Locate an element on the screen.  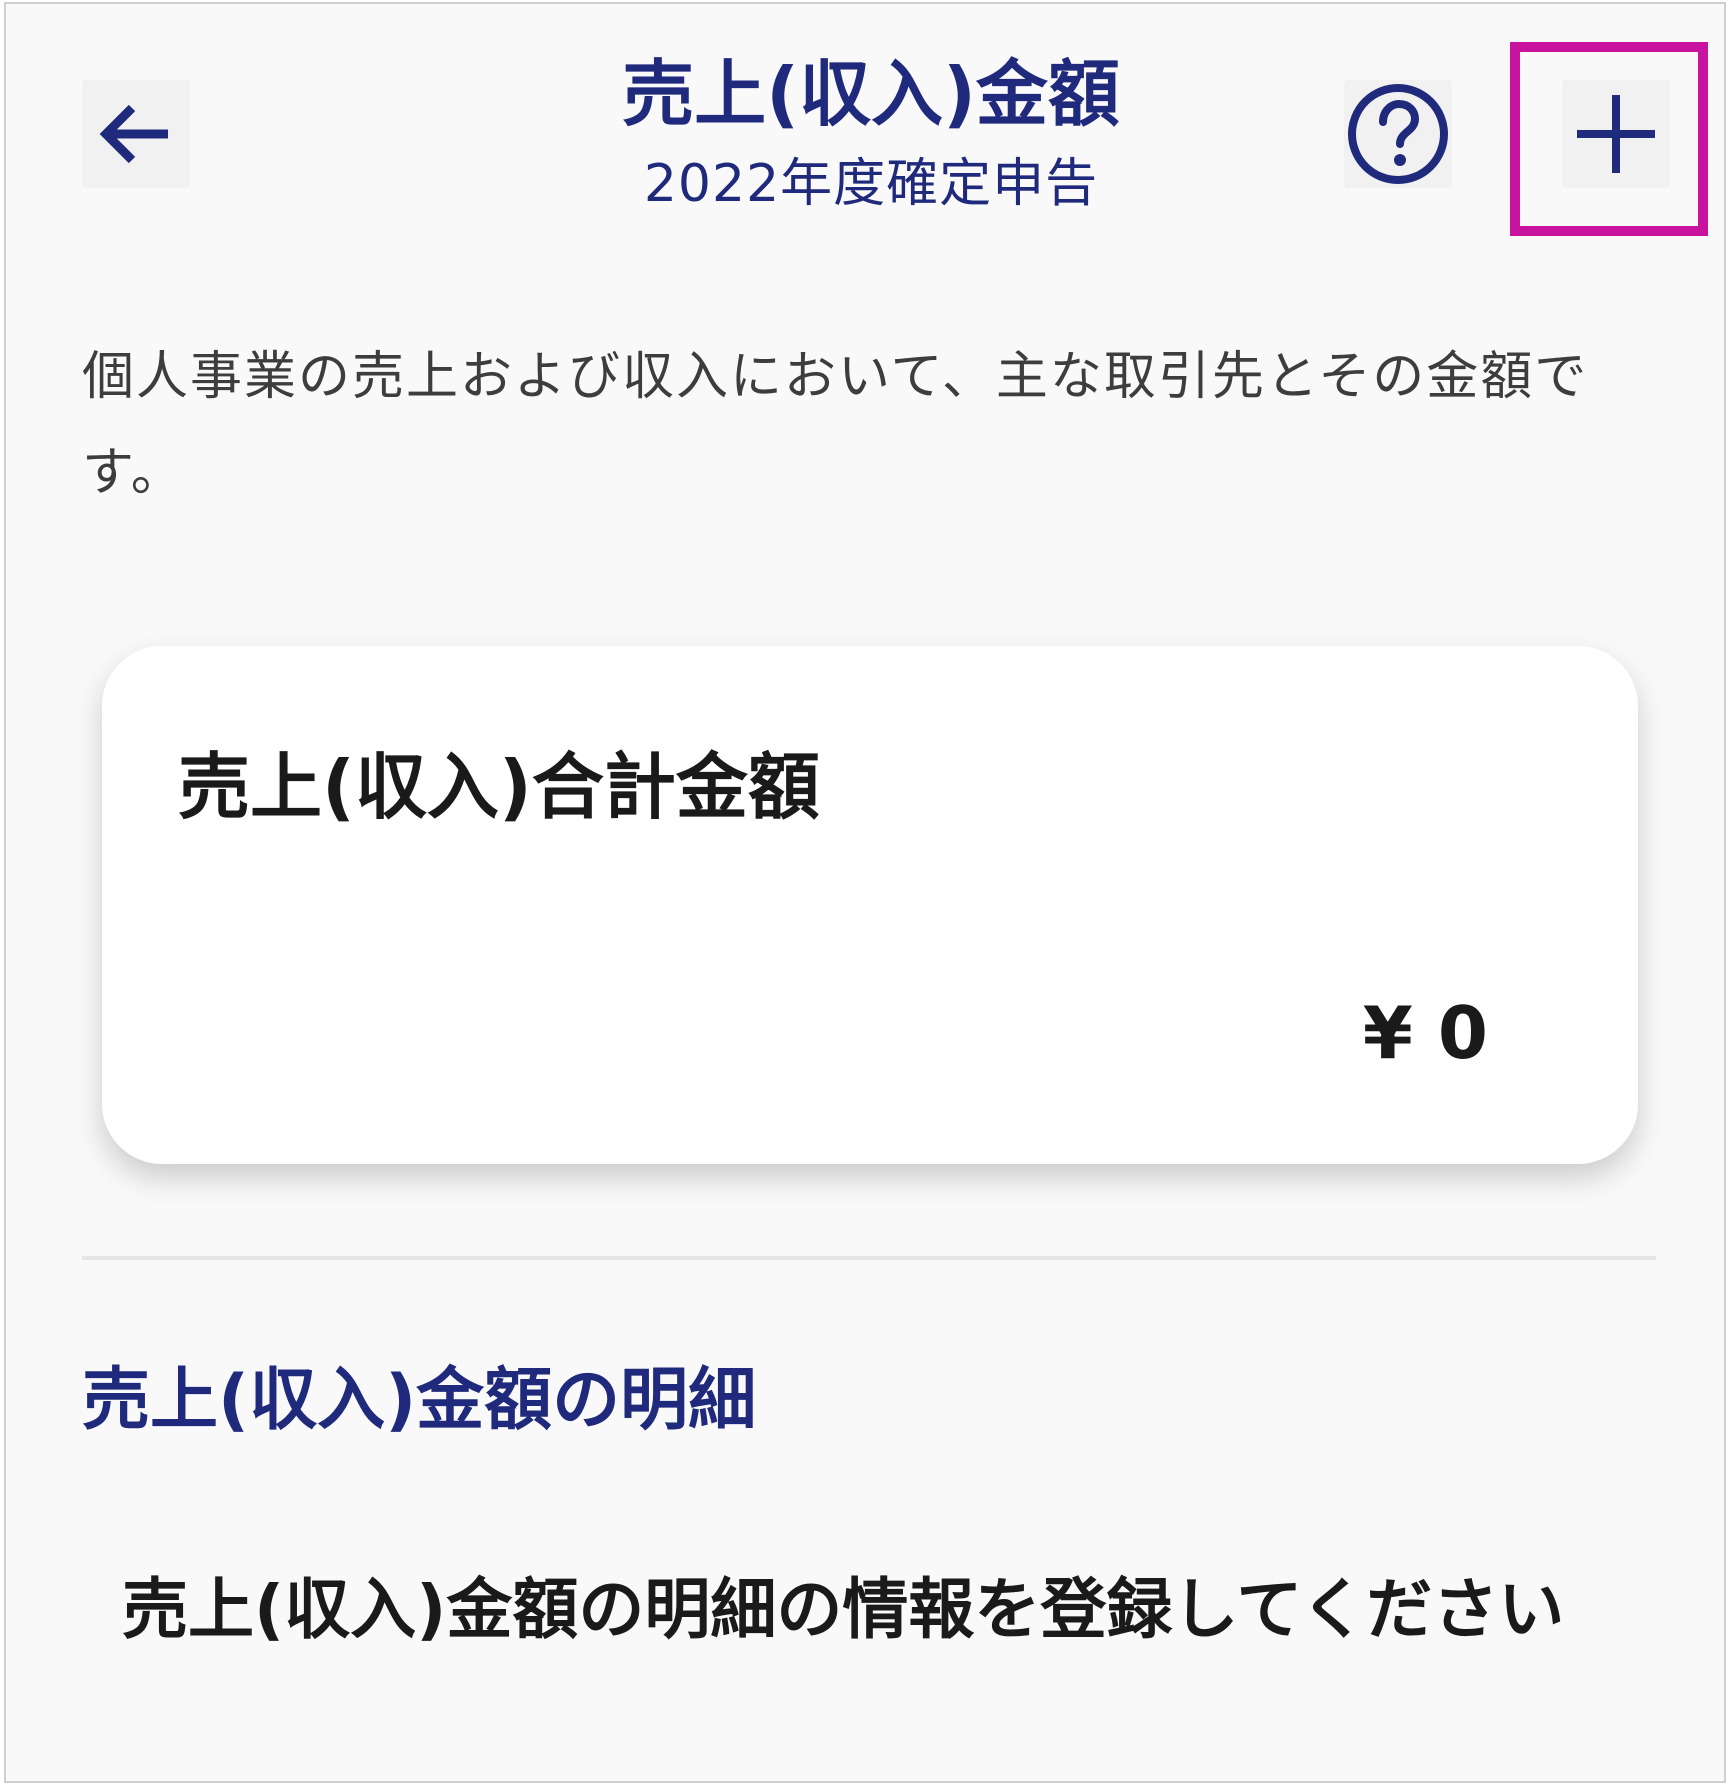
section-divider is located at coordinates (869, 1258).